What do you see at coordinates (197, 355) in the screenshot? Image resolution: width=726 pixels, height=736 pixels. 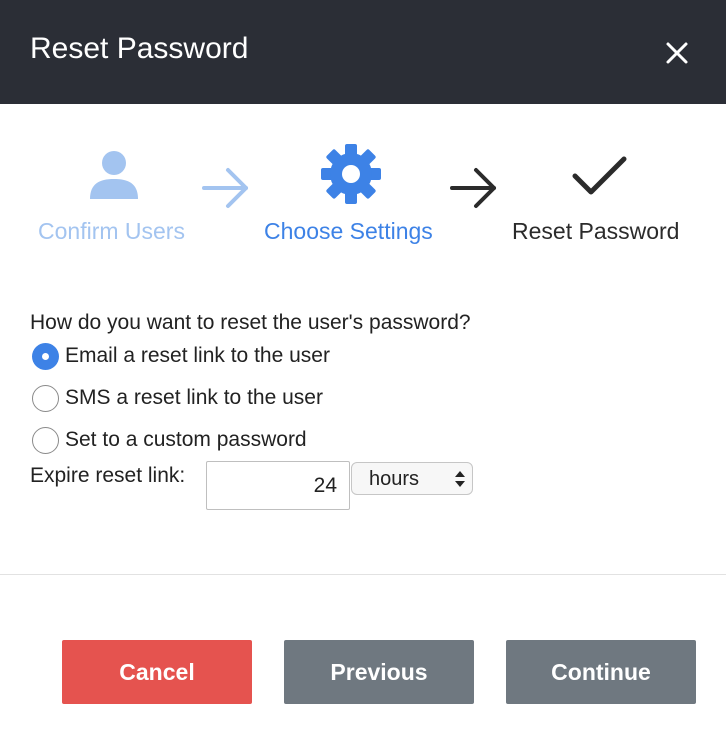 I see `radio-label: Email a reset link to the user` at bounding box center [197, 355].